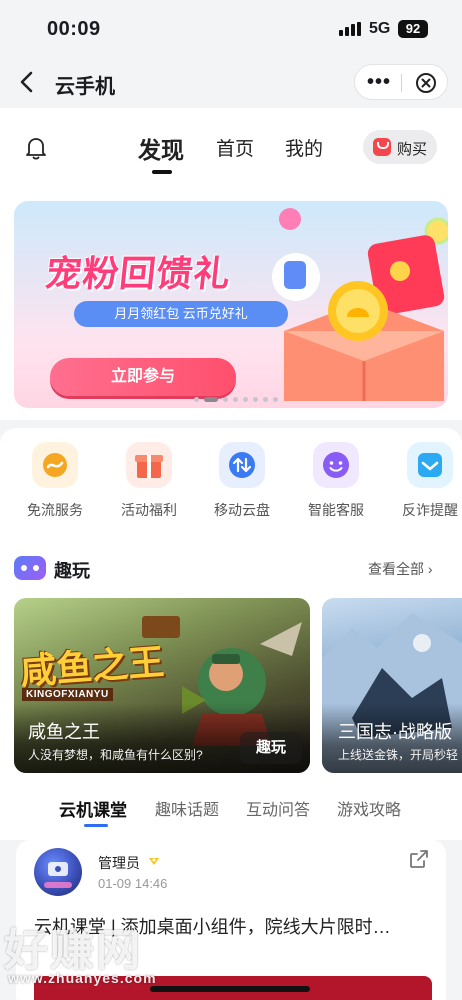  I want to click on service-activity-benefits: 活动福利, so click(149, 481).